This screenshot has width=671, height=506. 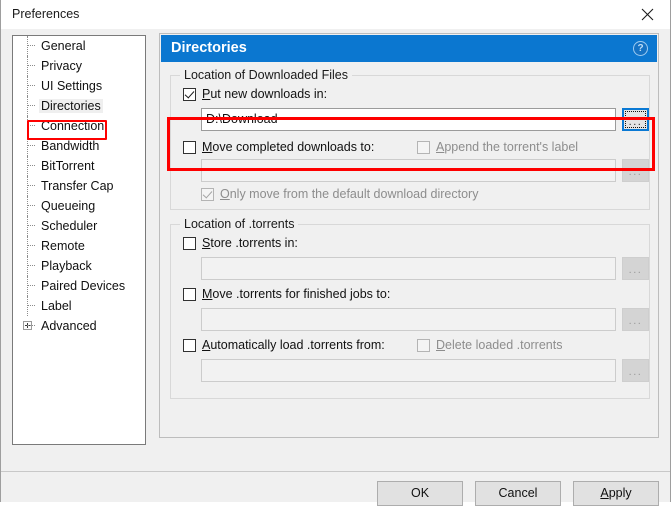 I want to click on accel-char: M, so click(x=207, y=294).